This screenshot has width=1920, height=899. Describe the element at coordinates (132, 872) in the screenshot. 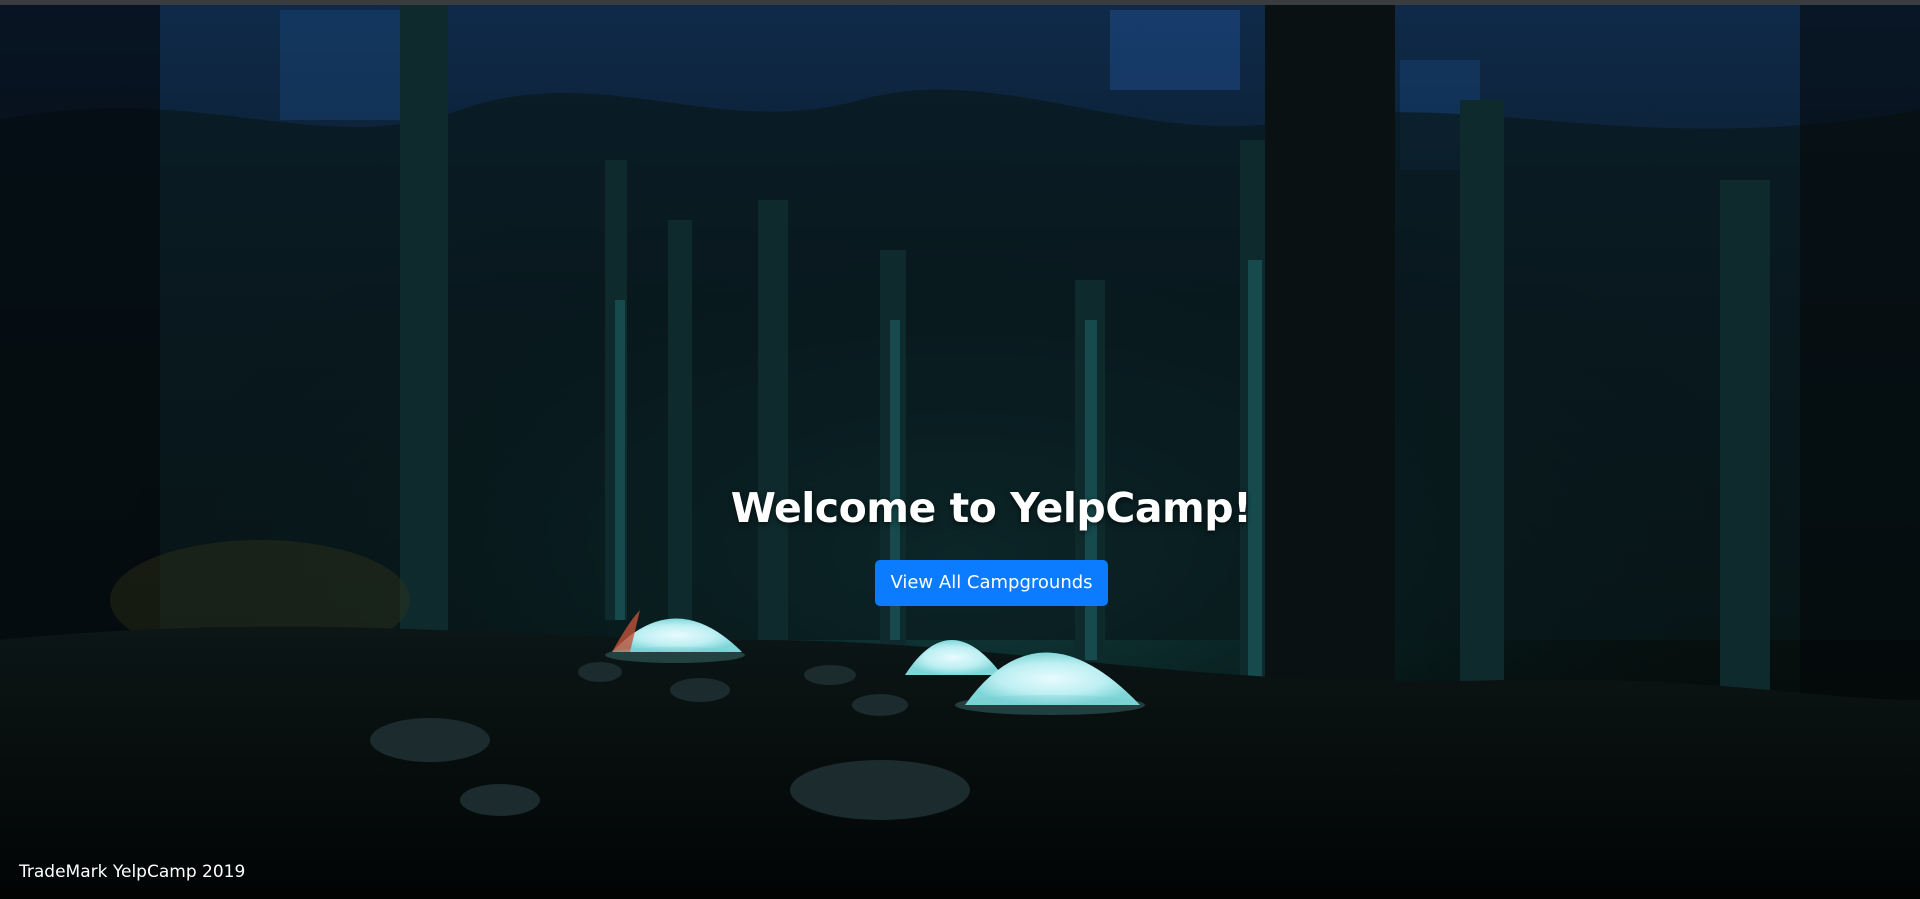

I see `footer-trademark: TradeMark YelpCamp 2019` at that location.